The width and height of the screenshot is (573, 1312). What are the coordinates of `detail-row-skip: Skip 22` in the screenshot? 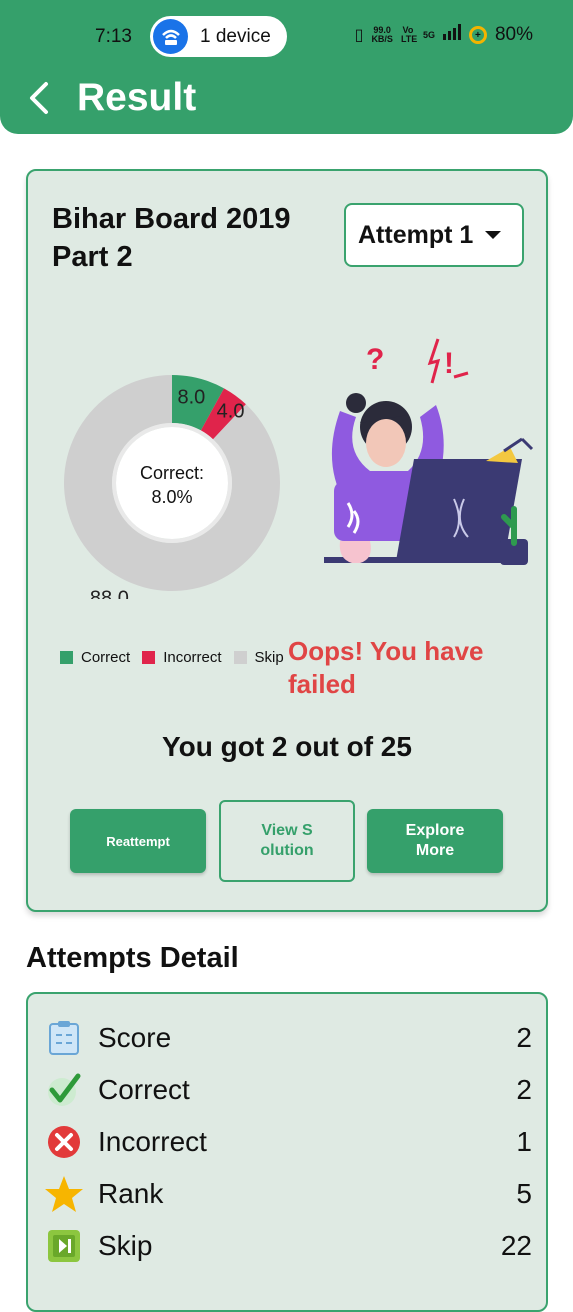 It's located at (288, 1246).